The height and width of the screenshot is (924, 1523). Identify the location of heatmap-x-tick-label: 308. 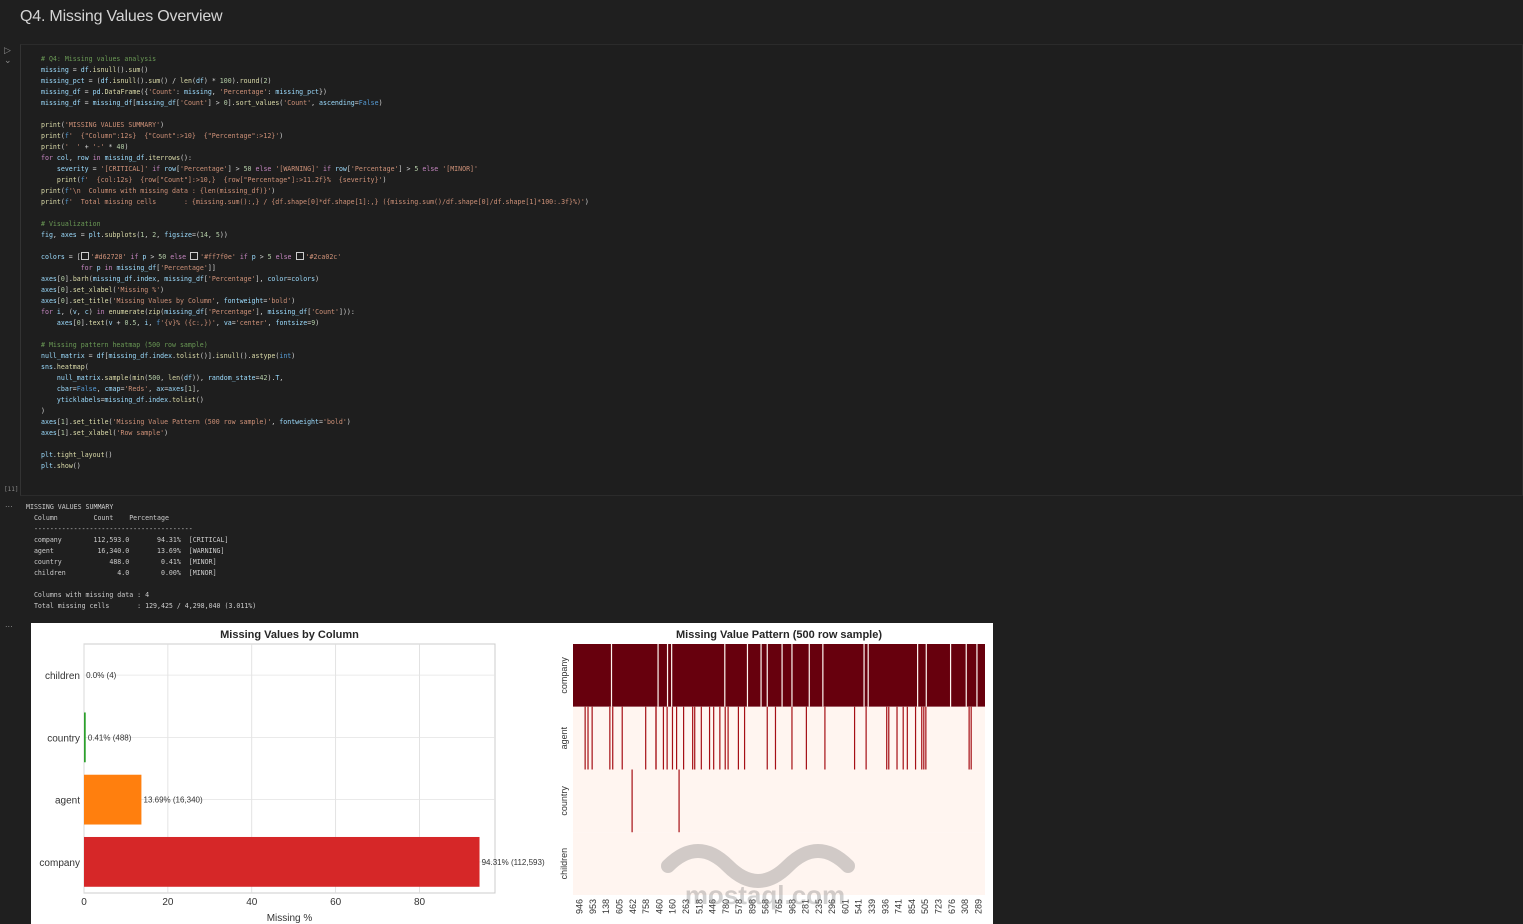
(965, 906).